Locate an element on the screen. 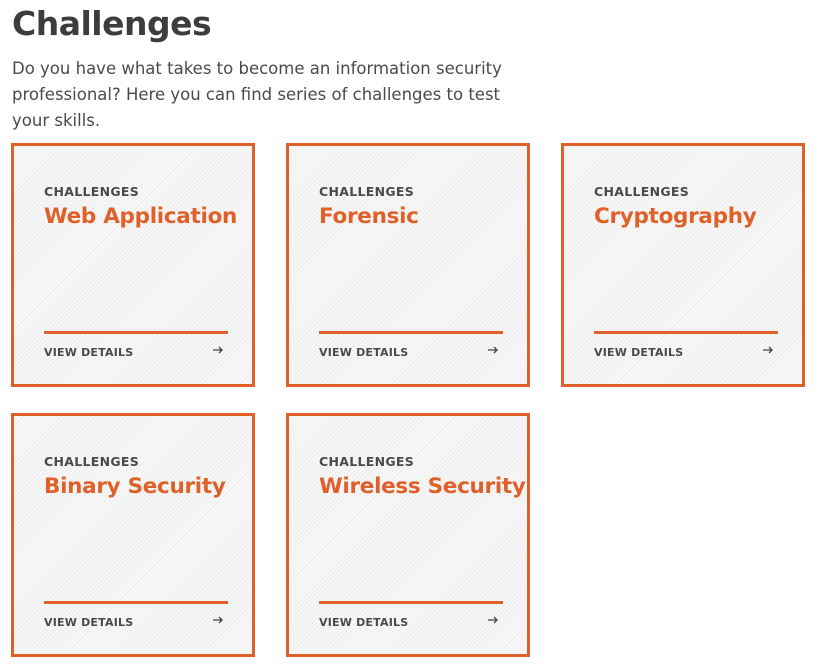 The image size is (819, 672). card-title: Cryptography is located at coordinates (675, 216).